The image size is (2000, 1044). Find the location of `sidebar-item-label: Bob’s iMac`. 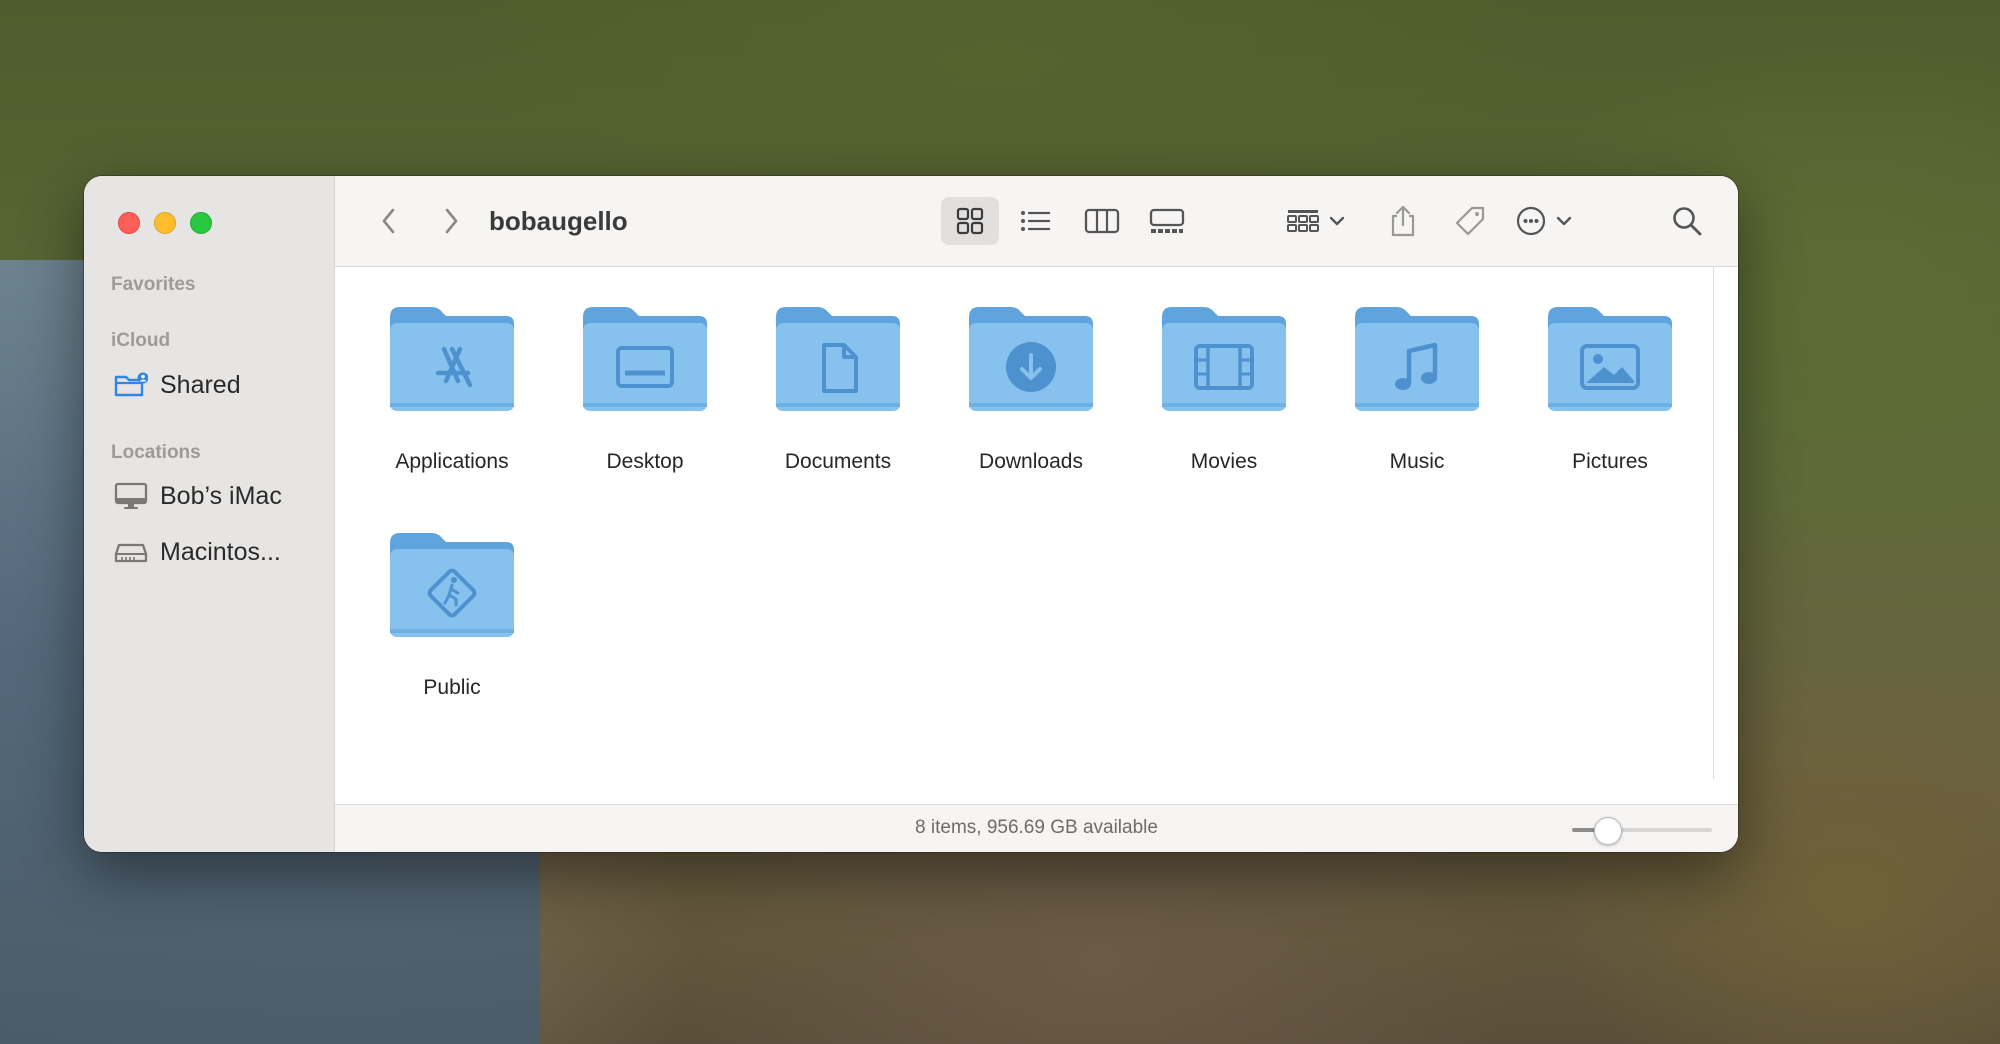

sidebar-item-label: Bob’s iMac is located at coordinates (221, 495).